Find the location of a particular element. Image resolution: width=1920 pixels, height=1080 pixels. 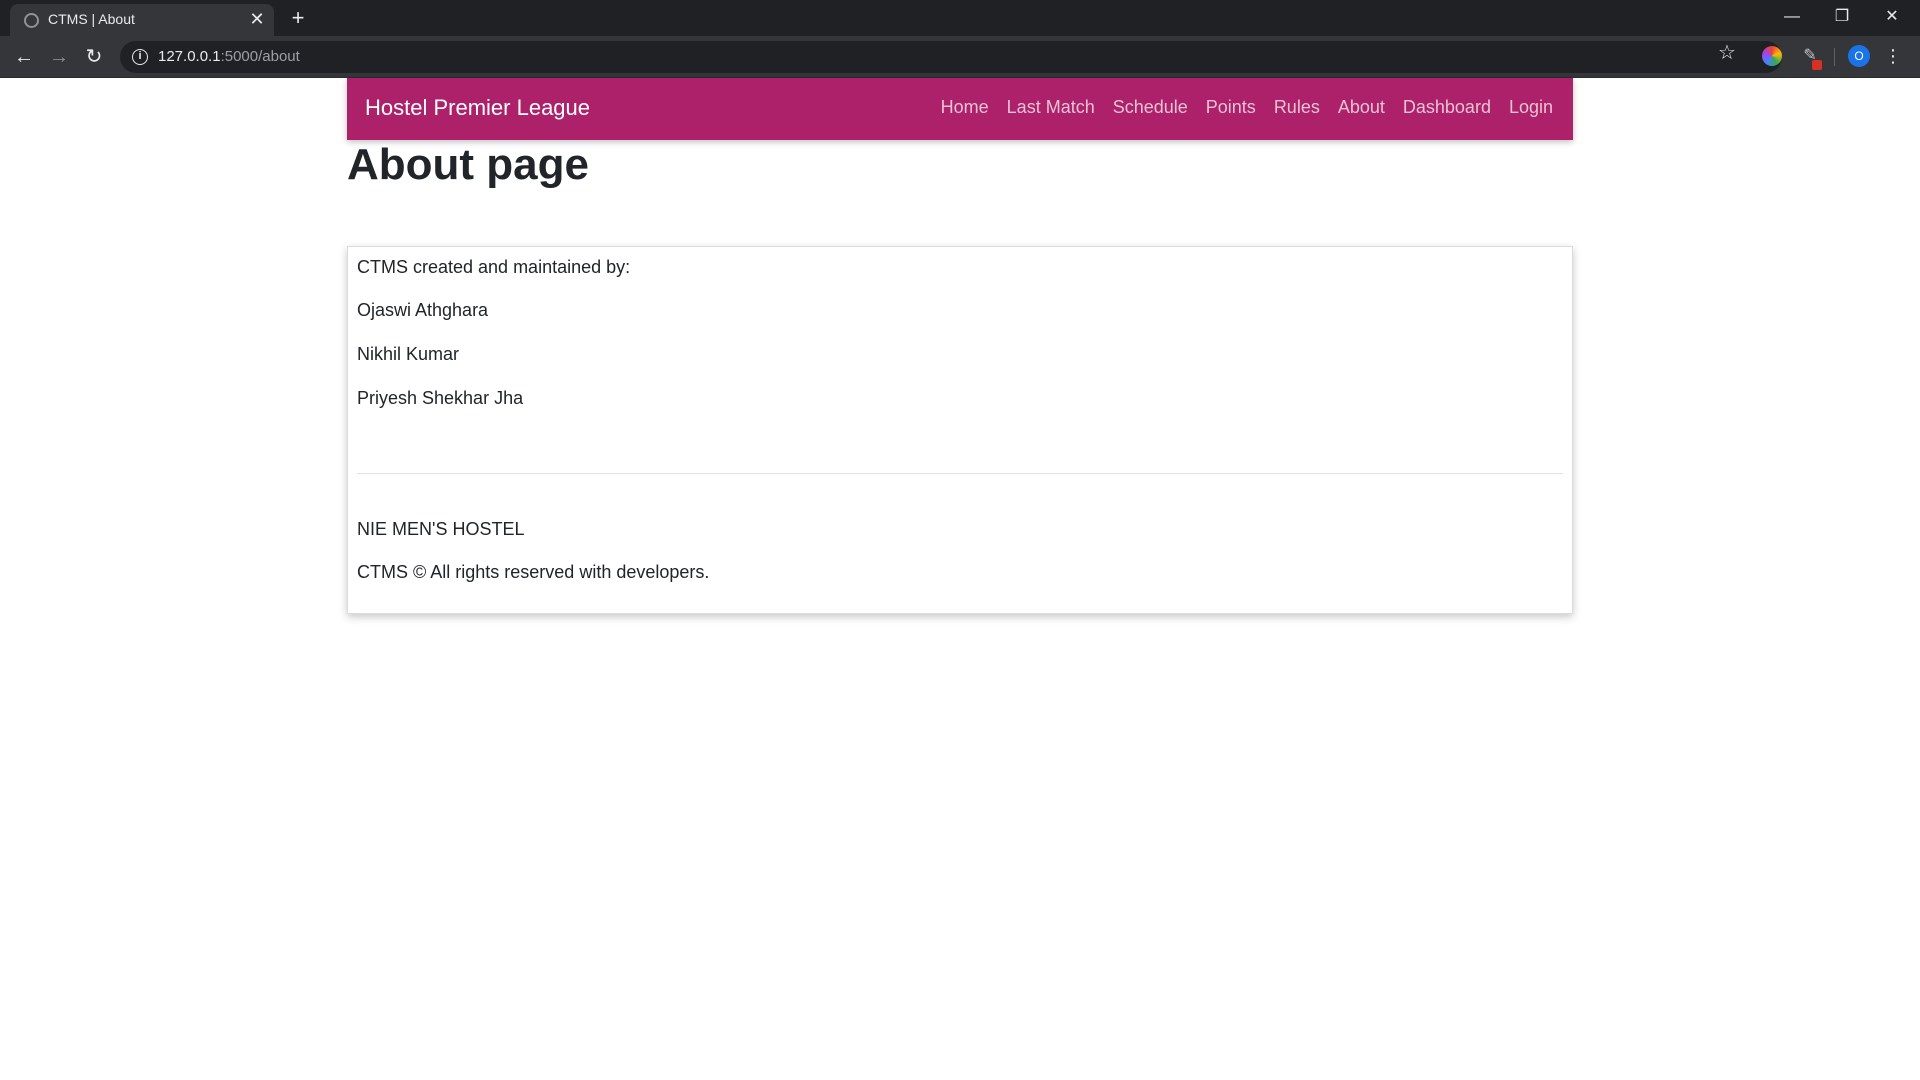

extension-badge is located at coordinates (1817, 65).